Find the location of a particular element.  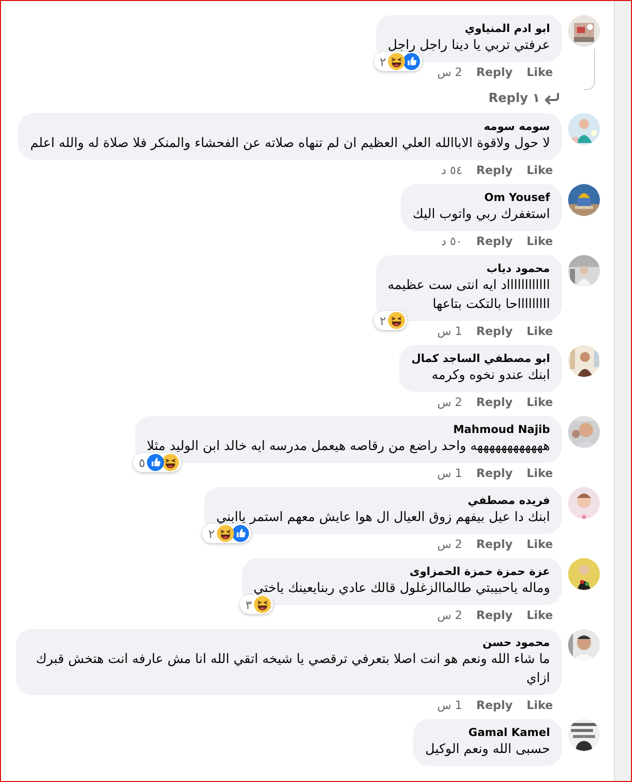

comment-text: لا حول ولاقوة الاباالله العلي العظيم ان لم تنهاه صلاته عن الفحشاء والمنكر فلا صلاة له والله اعلم is located at coordinates (290, 144).